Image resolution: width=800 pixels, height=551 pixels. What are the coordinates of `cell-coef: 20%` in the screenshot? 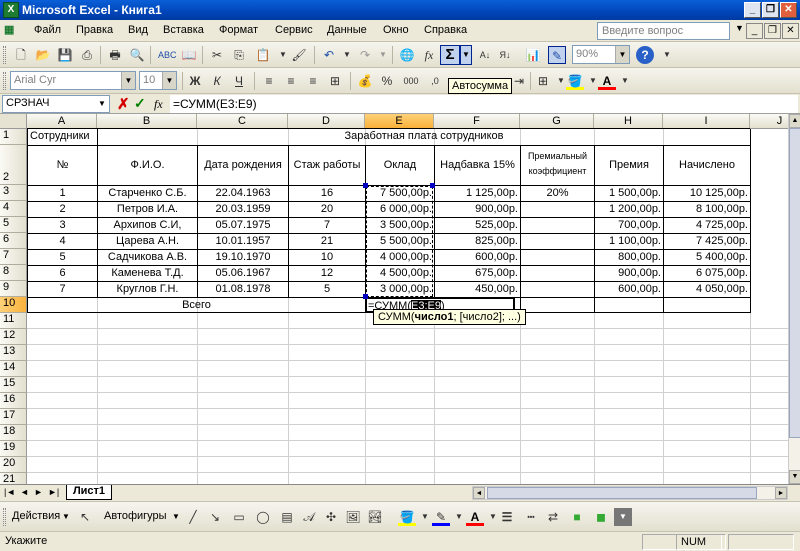 It's located at (557, 193).